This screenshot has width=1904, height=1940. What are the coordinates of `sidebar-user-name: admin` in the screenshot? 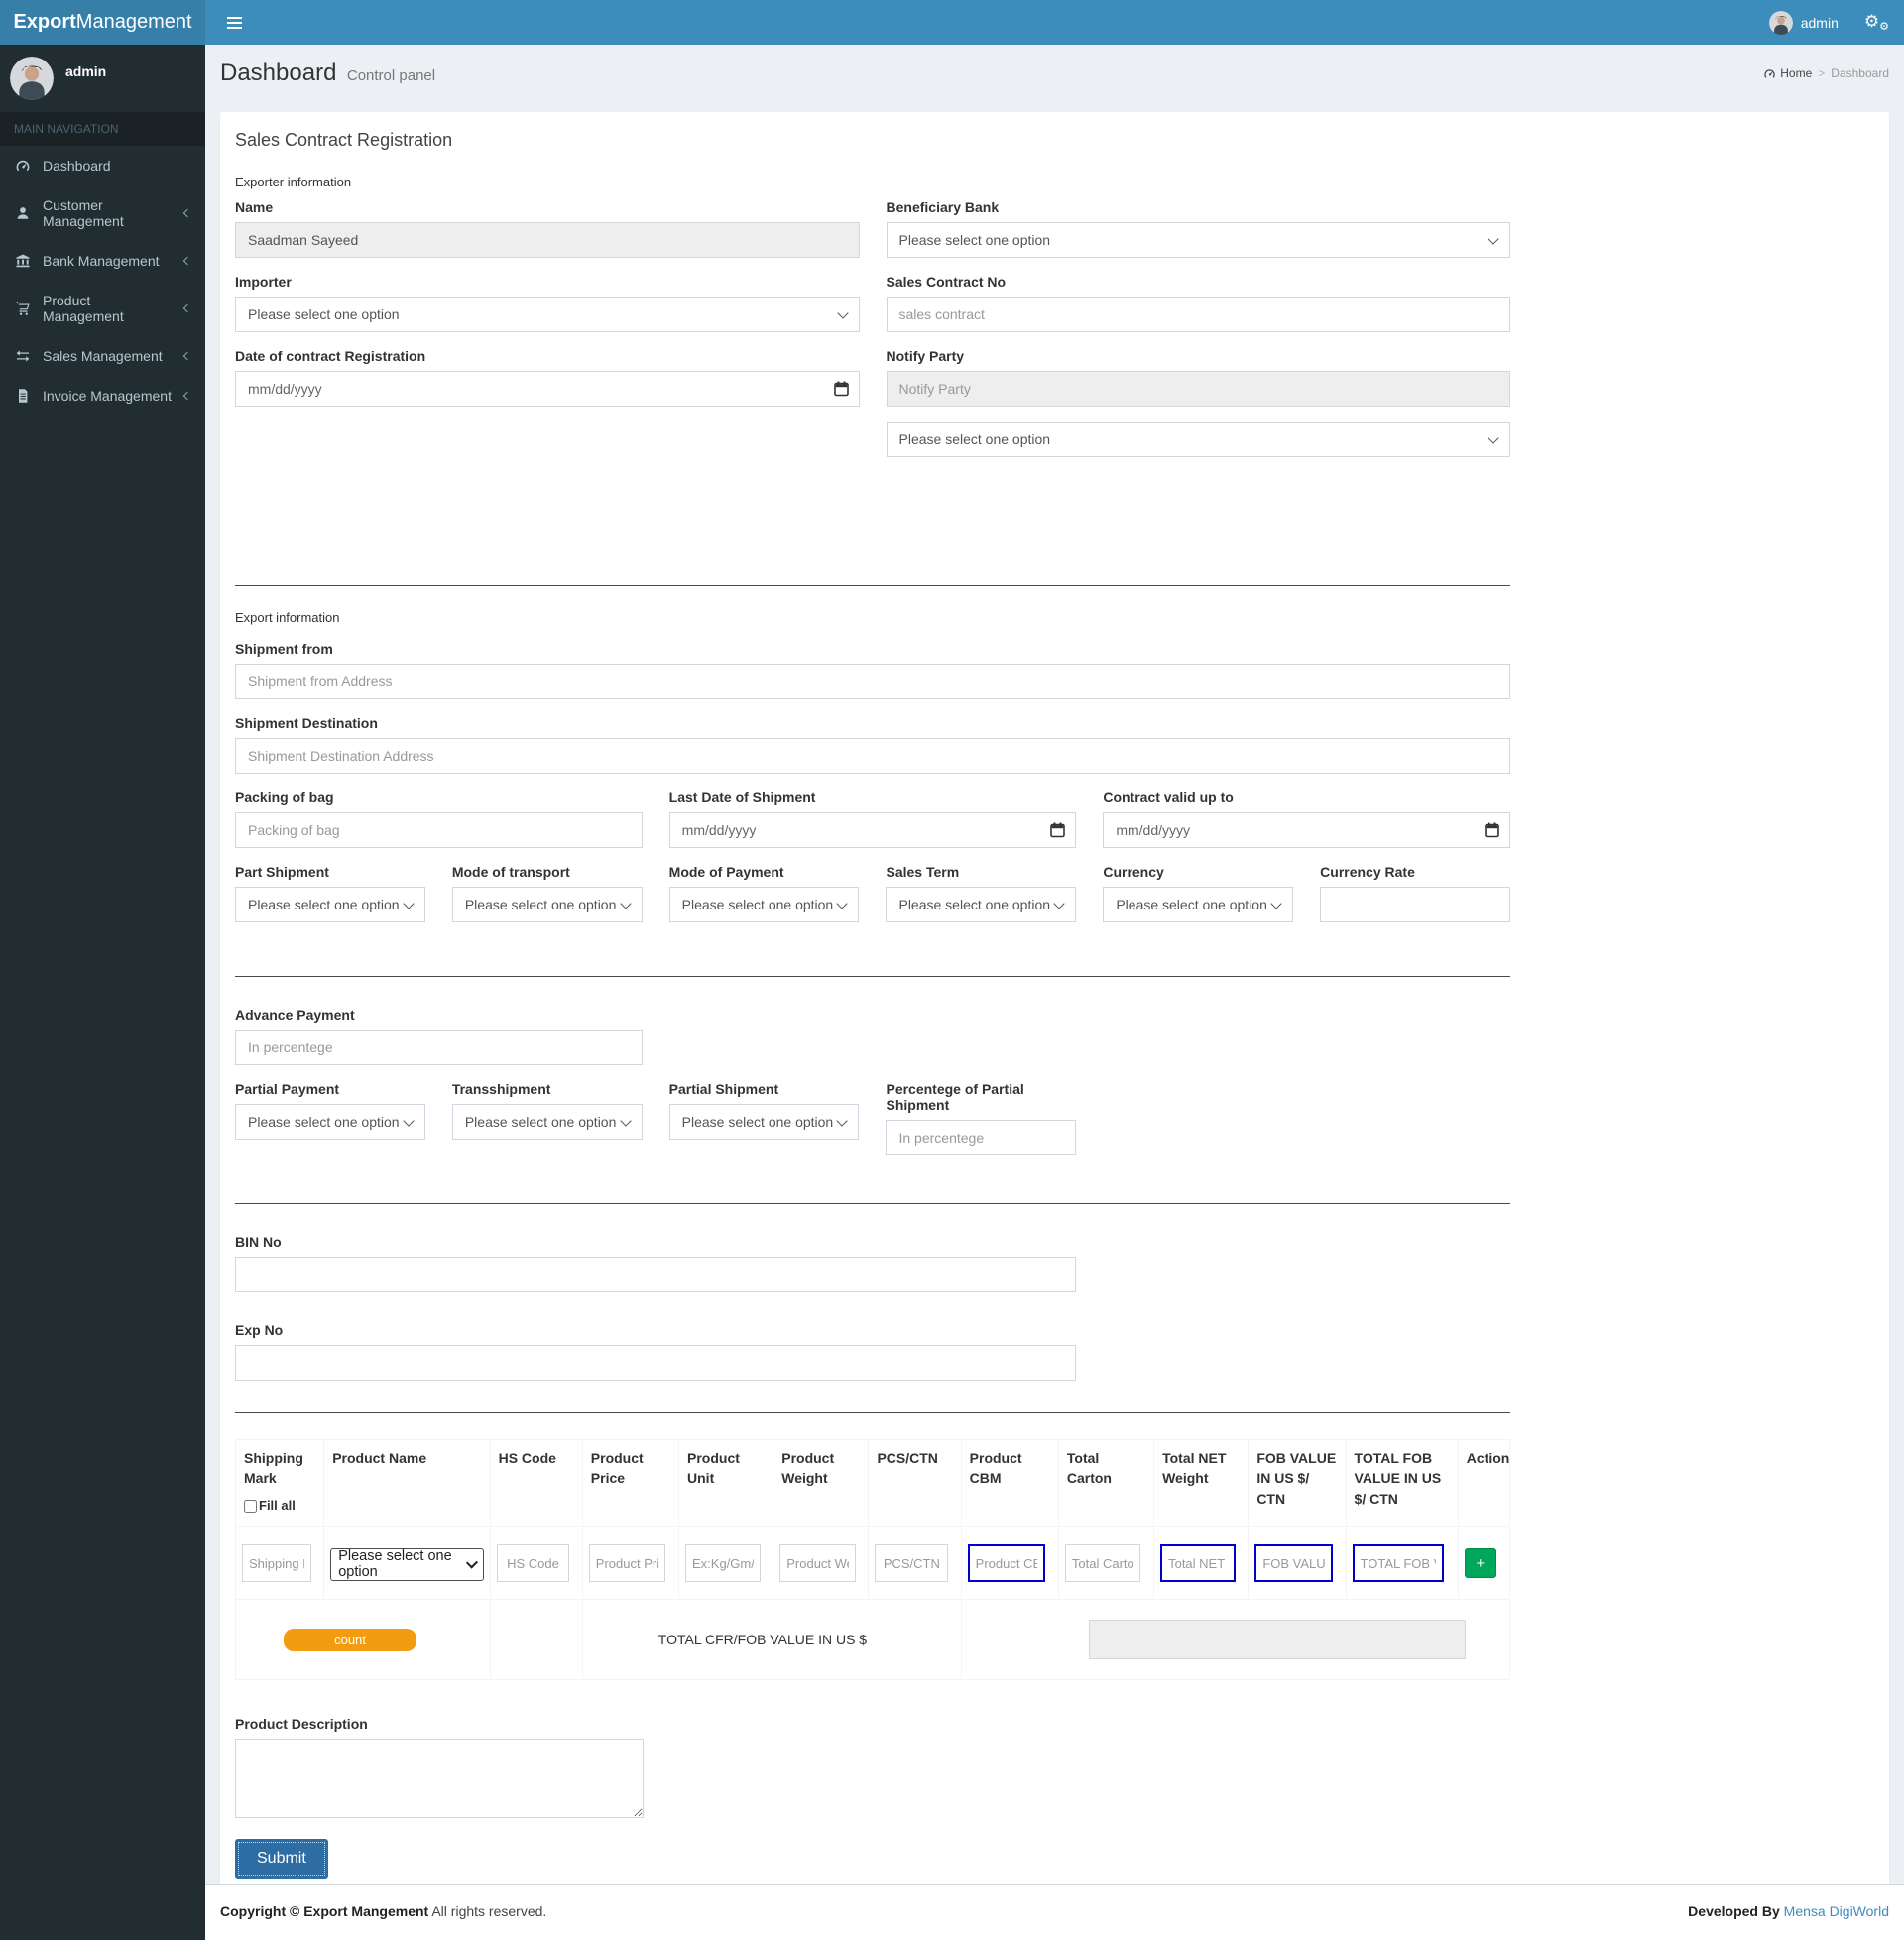 It's located at (86, 71).